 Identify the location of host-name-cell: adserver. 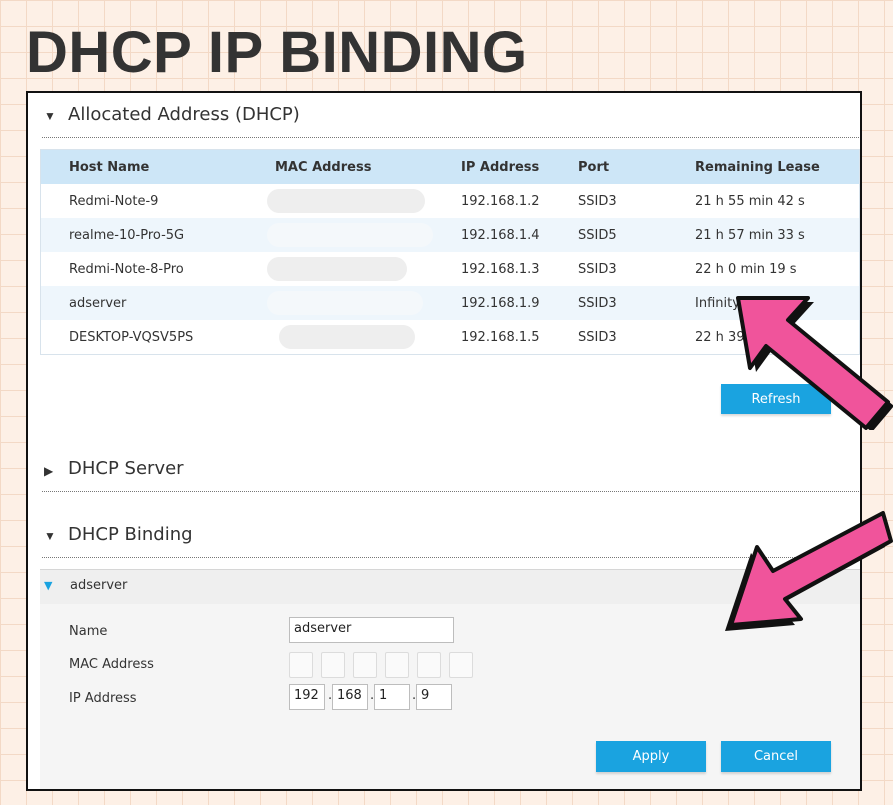
(143, 303).